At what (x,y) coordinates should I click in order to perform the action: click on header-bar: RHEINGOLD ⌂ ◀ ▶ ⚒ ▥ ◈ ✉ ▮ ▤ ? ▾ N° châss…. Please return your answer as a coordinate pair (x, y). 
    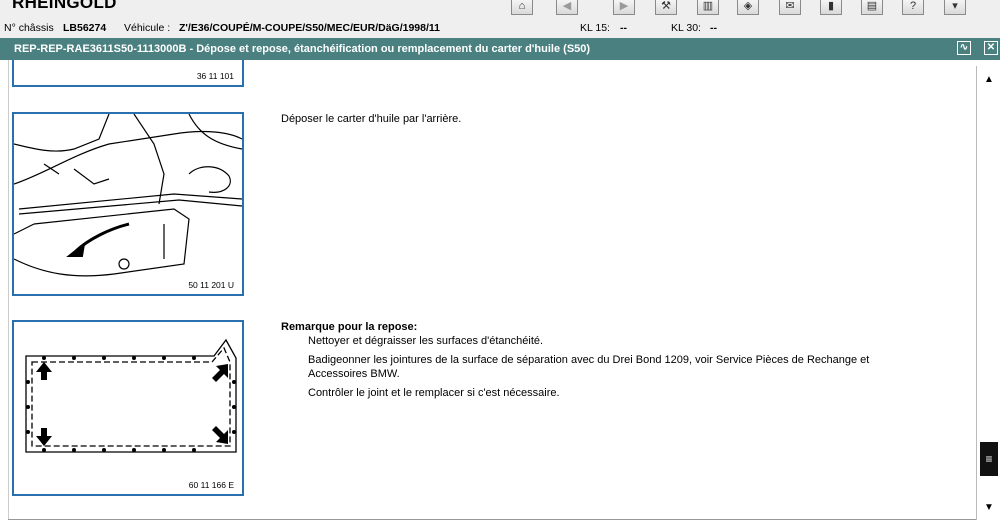
    Looking at the image, I should click on (500, 19).